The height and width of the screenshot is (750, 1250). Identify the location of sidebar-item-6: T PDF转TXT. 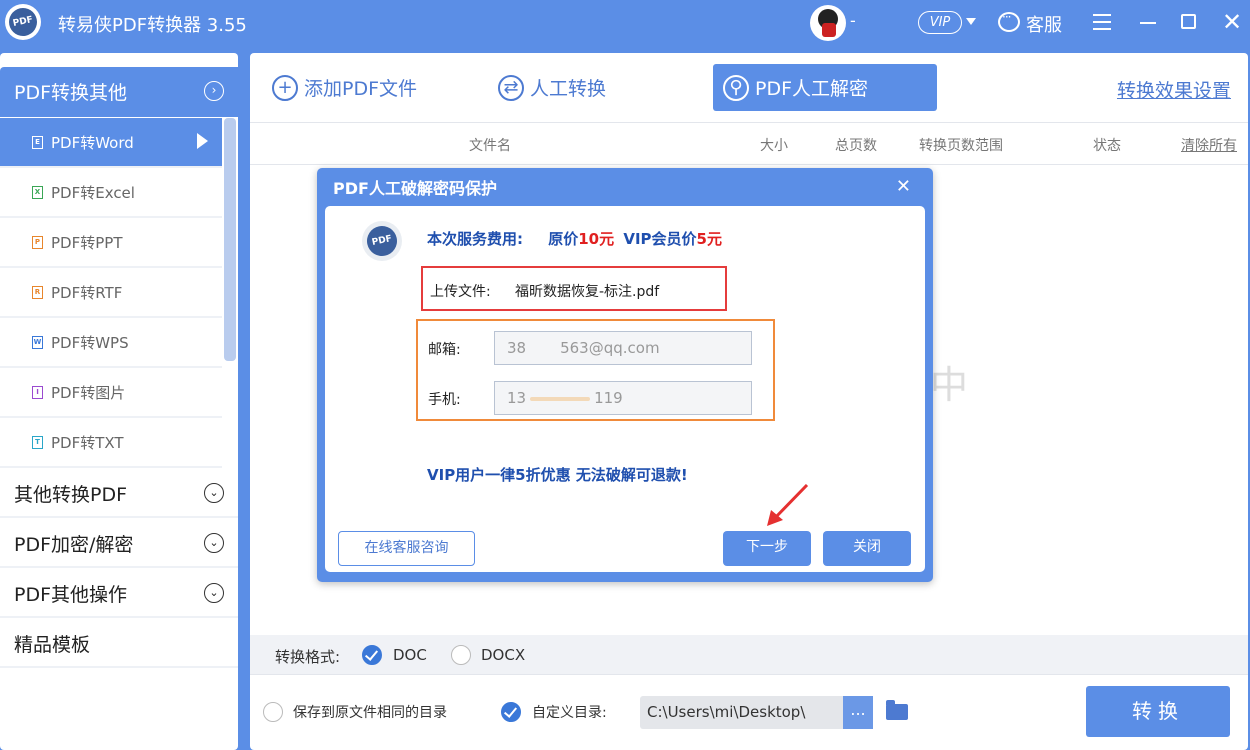
(111, 443).